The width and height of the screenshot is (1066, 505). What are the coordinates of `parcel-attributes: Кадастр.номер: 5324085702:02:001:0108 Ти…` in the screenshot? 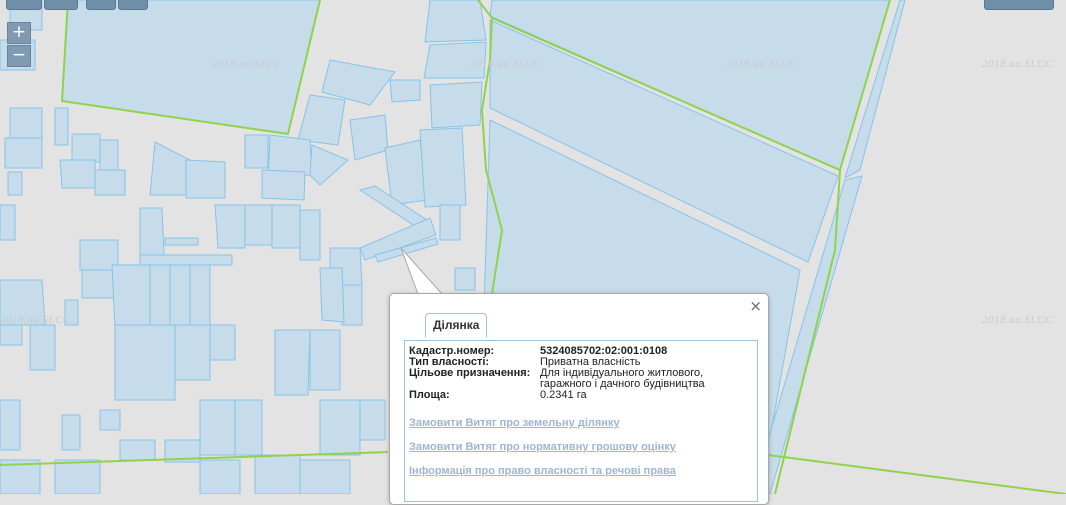 It's located at (574, 373).